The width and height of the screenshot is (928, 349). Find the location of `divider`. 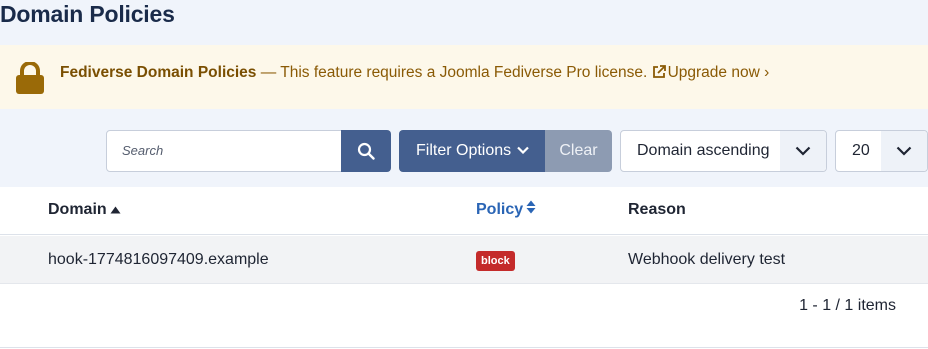

divider is located at coordinates (464, 347).